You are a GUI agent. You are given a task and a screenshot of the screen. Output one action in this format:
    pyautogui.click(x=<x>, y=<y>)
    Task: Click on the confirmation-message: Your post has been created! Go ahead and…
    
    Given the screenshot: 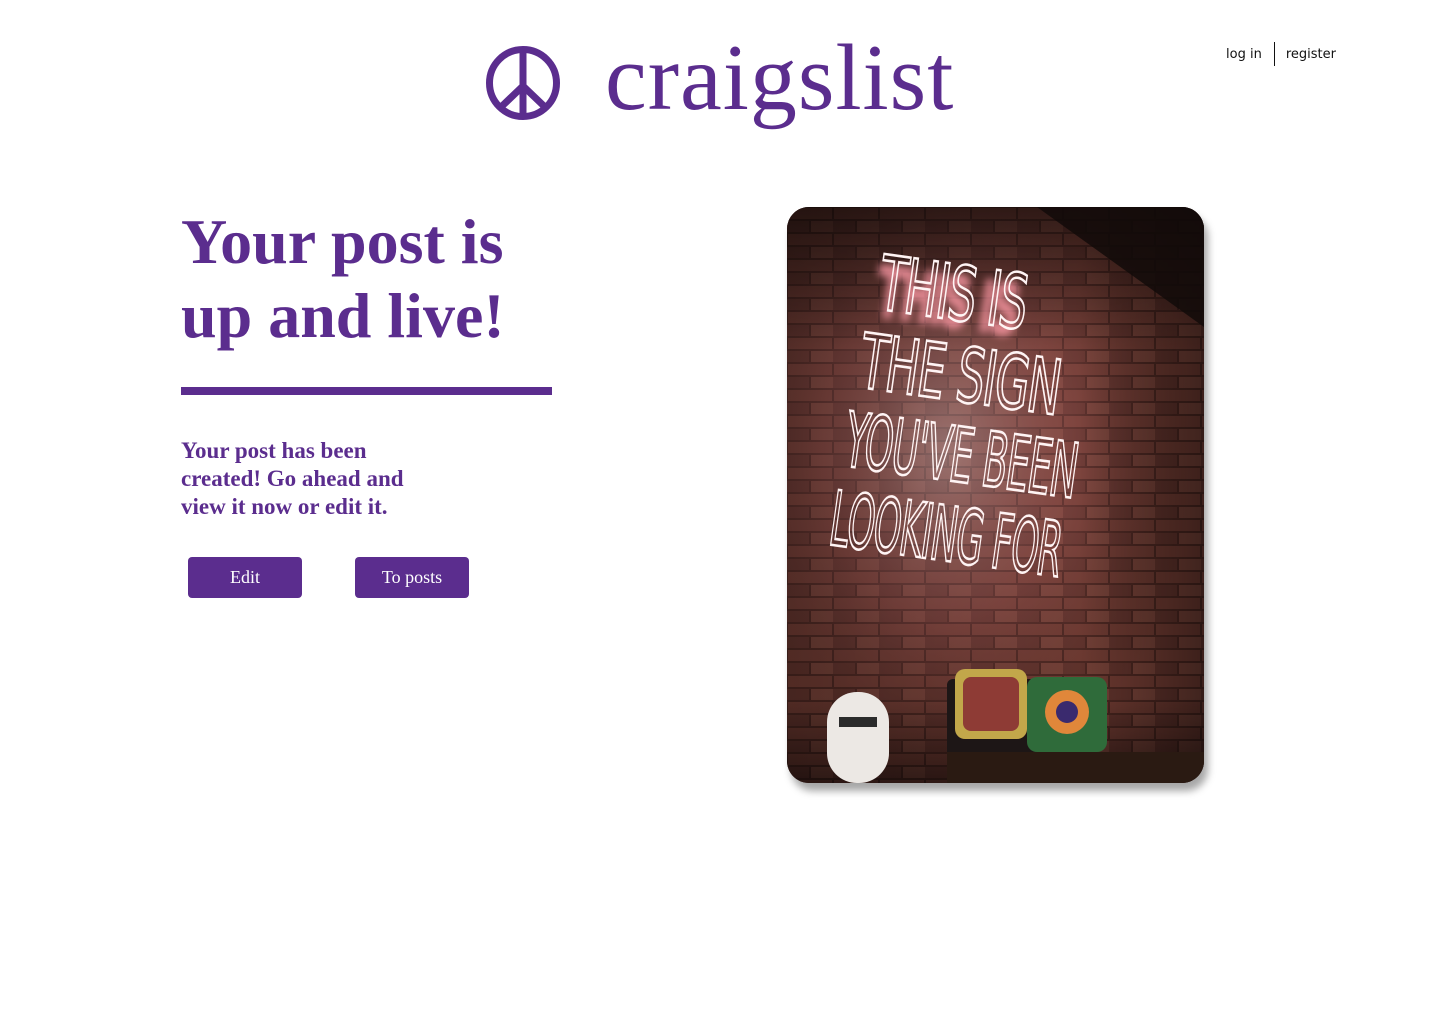 What is the action you would take?
    pyautogui.click(x=292, y=478)
    